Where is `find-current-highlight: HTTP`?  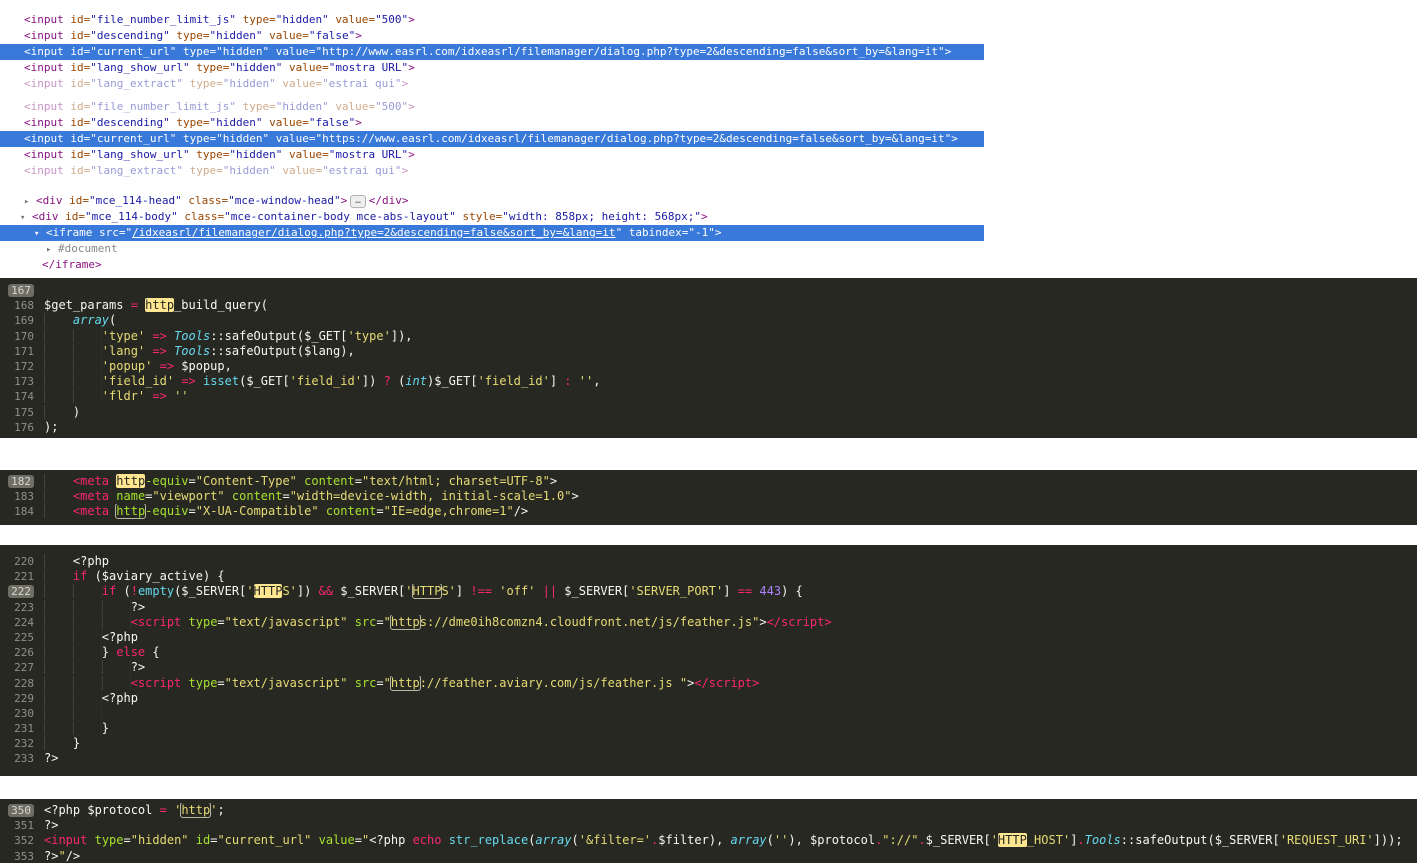 find-current-highlight: HTTP is located at coordinates (268, 591).